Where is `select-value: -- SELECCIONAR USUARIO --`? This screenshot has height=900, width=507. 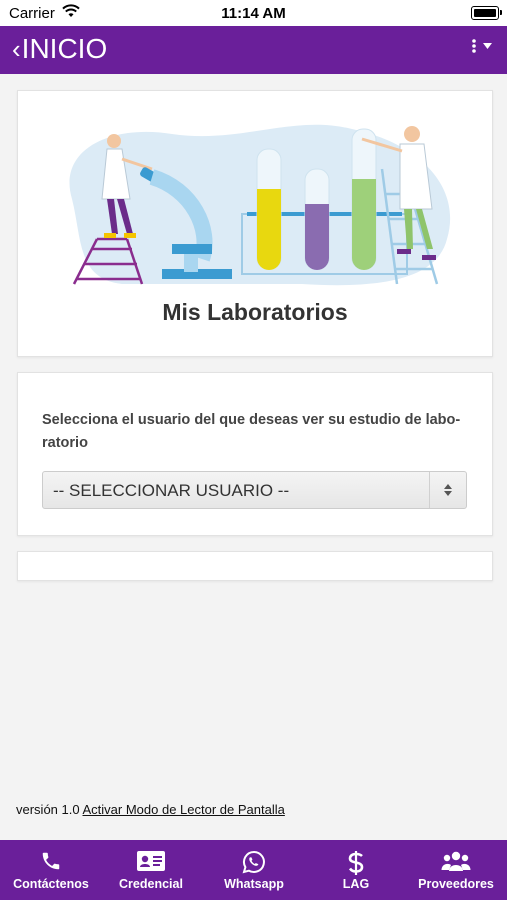 select-value: -- SELECCIONAR USUARIO -- is located at coordinates (171, 490).